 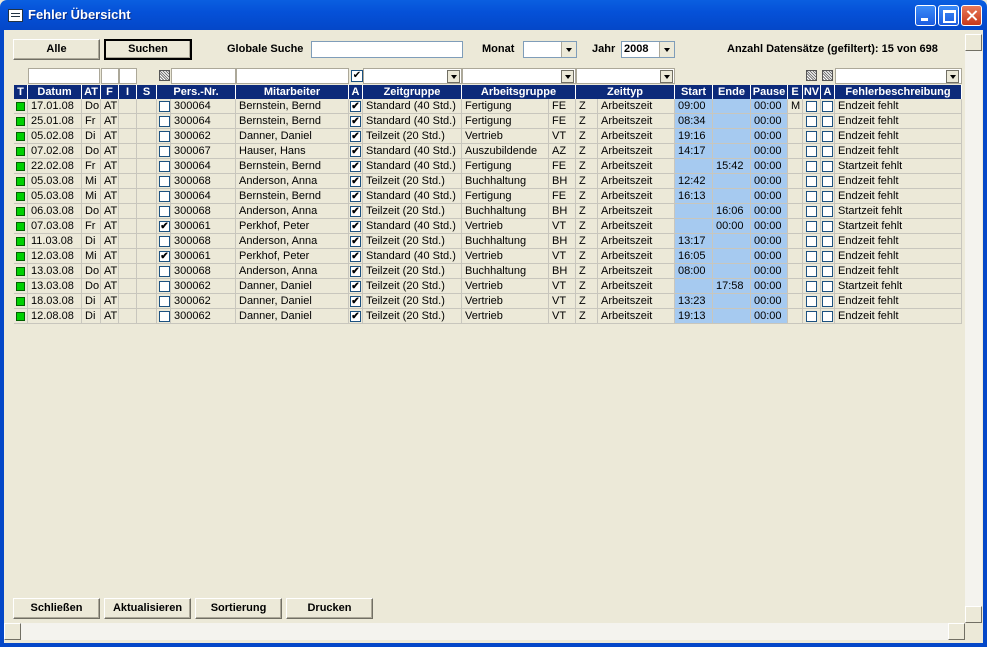 What do you see at coordinates (147, 608) in the screenshot?
I see `aktualisieren-button: Aktualisieren` at bounding box center [147, 608].